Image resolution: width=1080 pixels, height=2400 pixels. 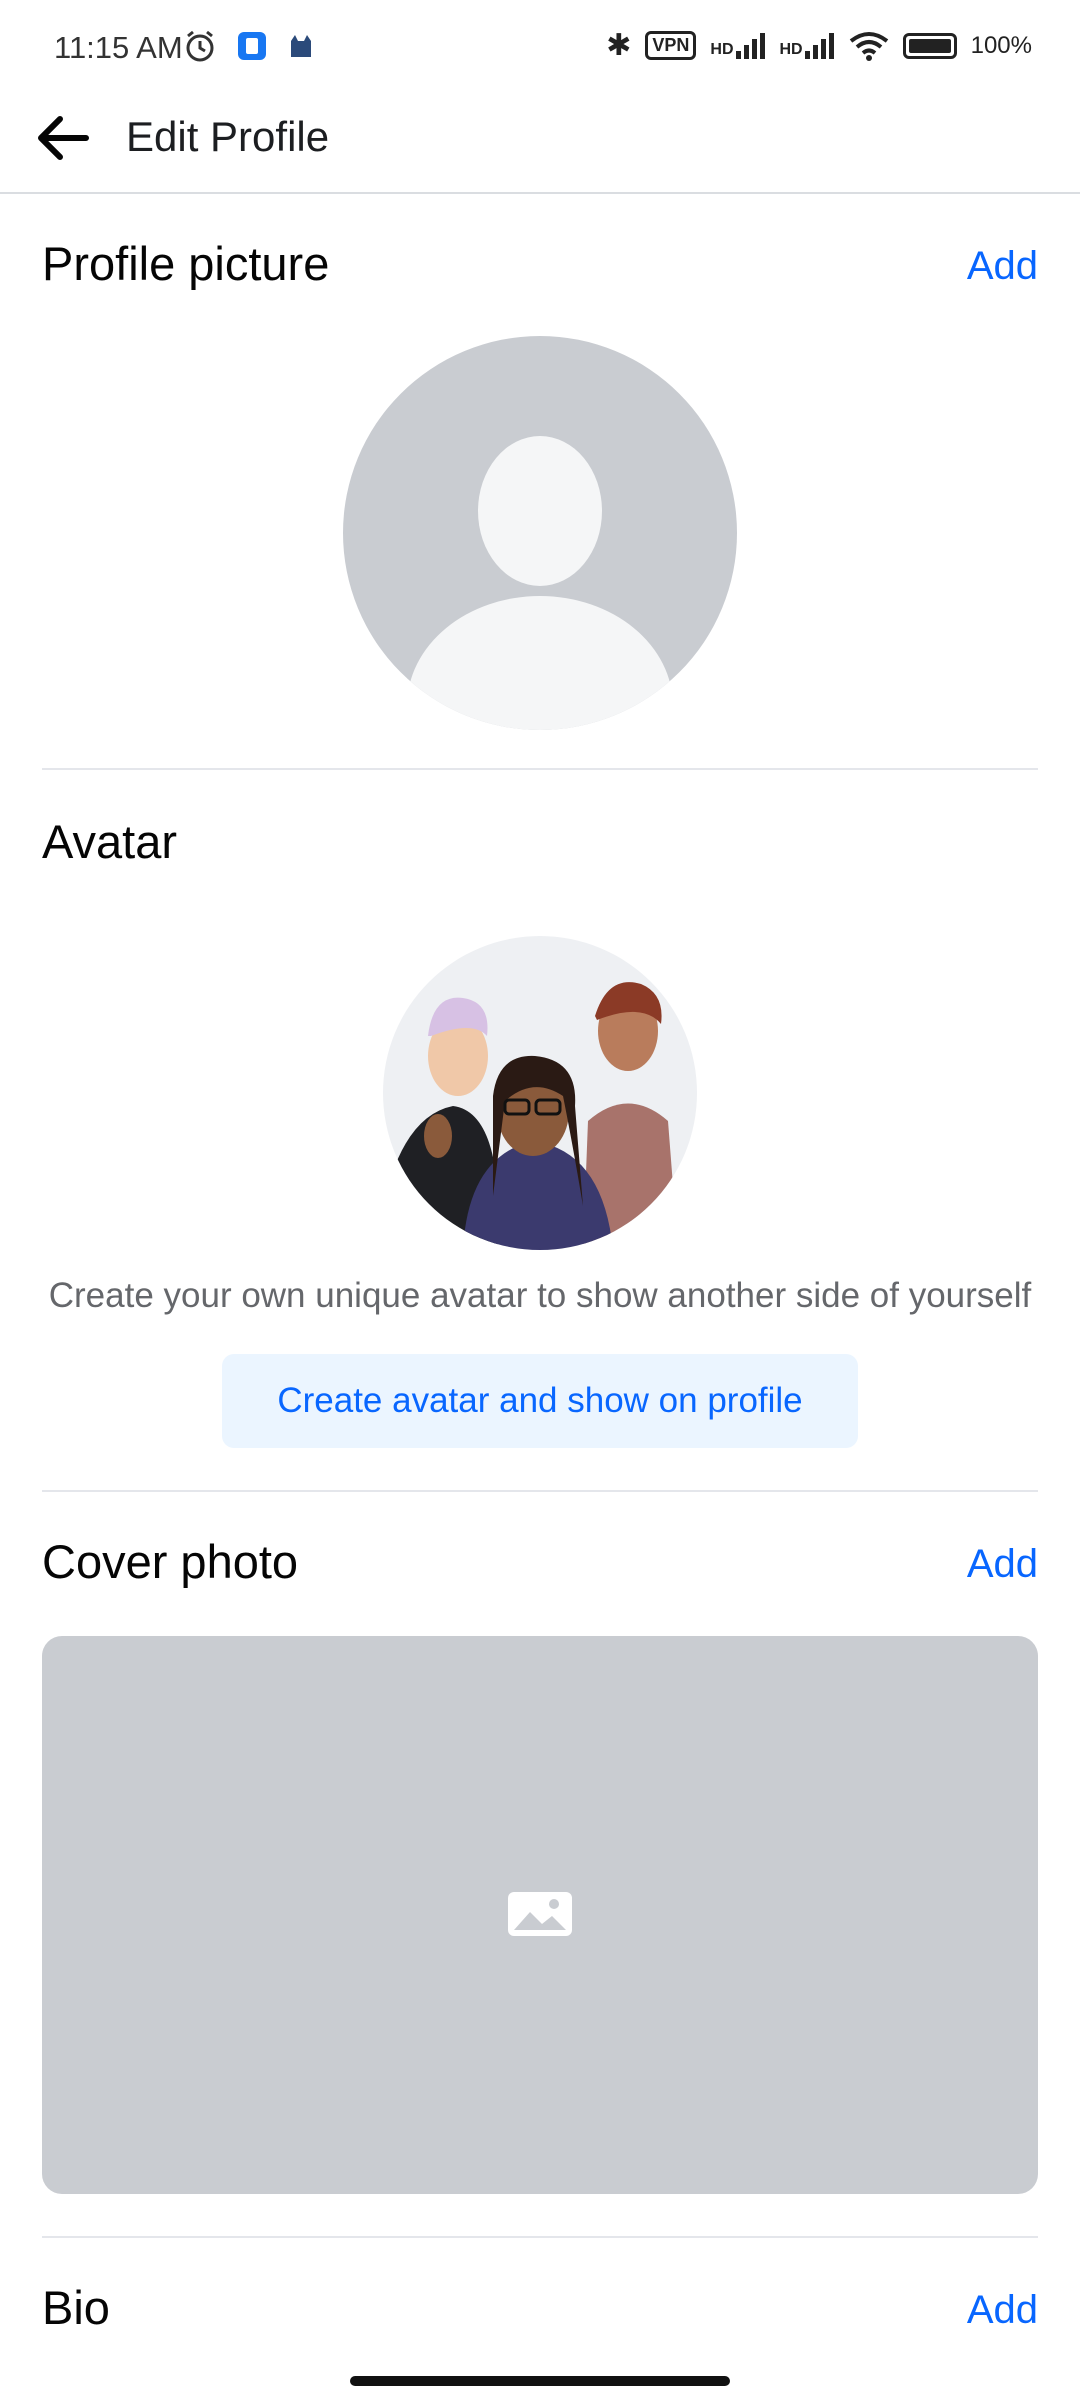 I want to click on alarm-icon, so click(x=200, y=46).